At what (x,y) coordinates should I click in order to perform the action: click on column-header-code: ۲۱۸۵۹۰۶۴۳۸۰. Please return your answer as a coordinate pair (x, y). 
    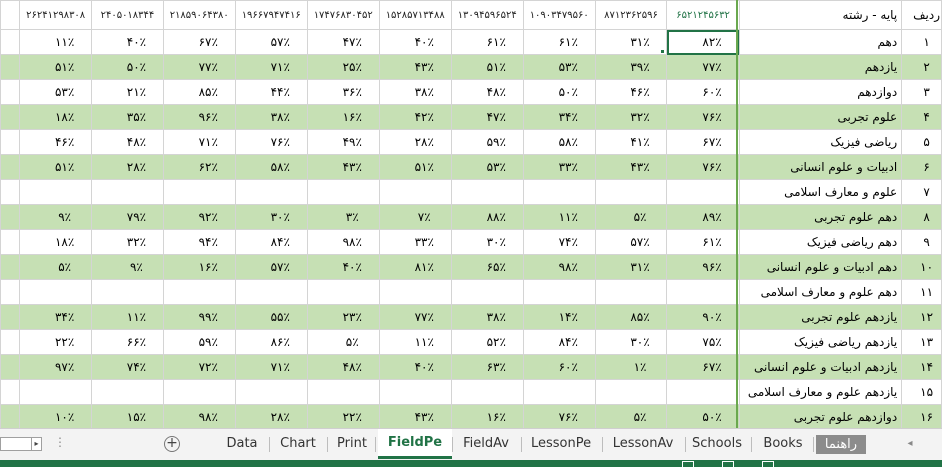
    Looking at the image, I should click on (199, 15).